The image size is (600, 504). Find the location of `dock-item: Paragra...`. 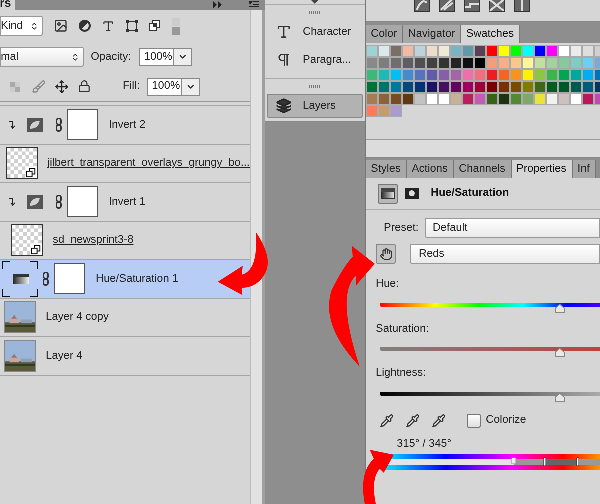

dock-item: Paragra... is located at coordinates (315, 60).